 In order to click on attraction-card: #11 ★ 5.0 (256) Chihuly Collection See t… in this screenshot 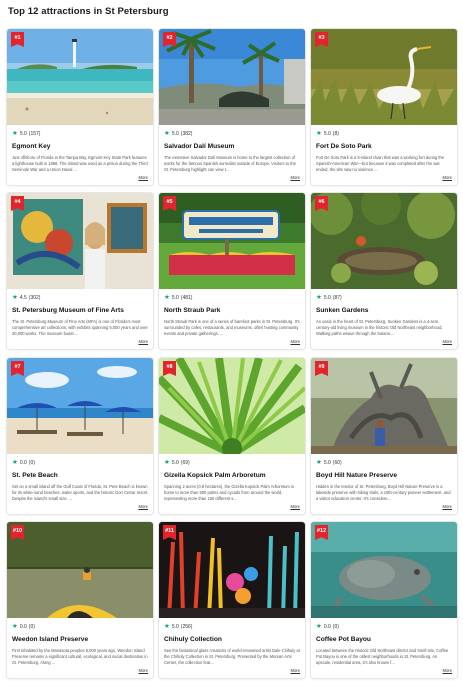, I will do `click(232, 600)`.